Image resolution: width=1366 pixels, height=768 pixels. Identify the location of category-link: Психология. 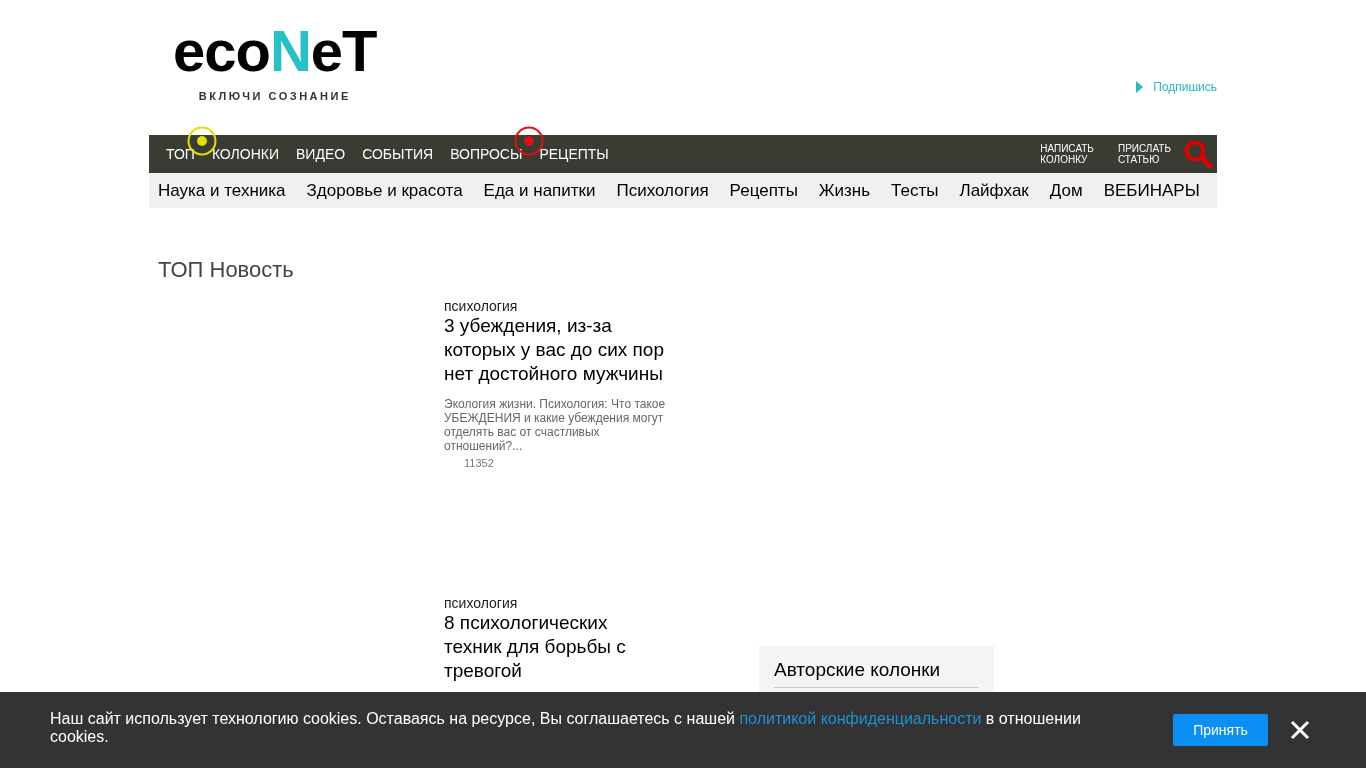
(662, 190).